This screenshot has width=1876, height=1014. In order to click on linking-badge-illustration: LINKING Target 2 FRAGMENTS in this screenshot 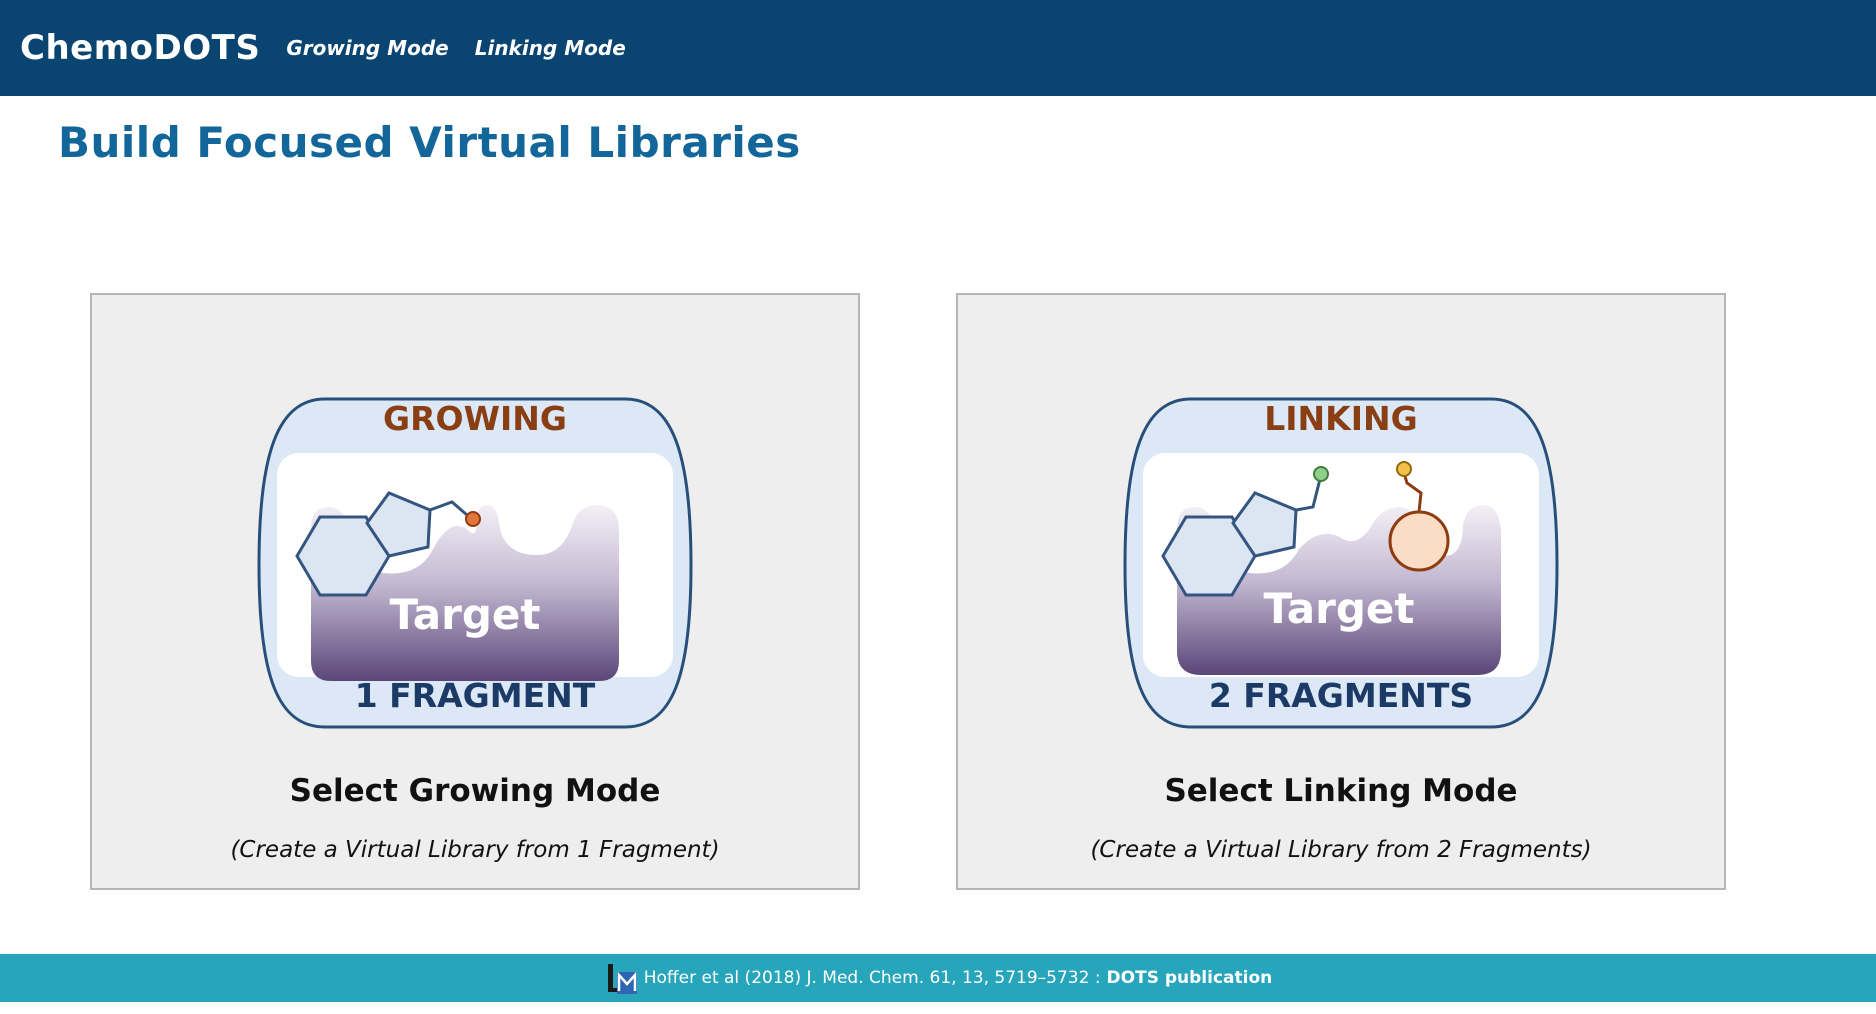, I will do `click(1341, 563)`.